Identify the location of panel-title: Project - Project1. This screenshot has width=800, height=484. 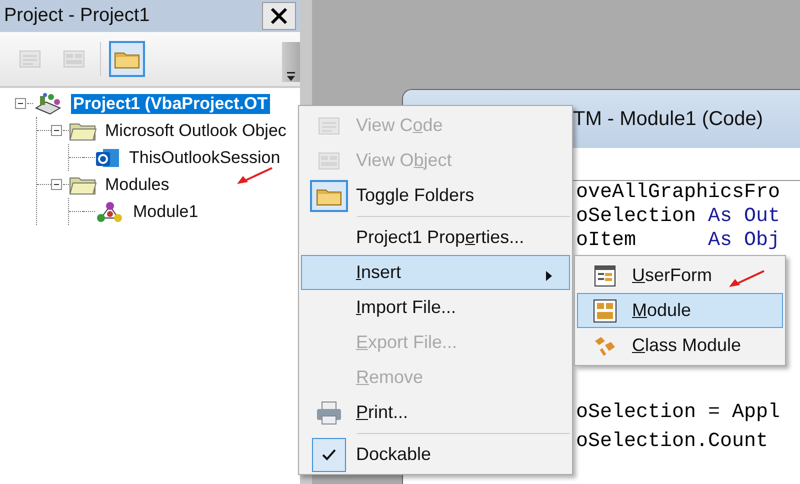
(77, 16).